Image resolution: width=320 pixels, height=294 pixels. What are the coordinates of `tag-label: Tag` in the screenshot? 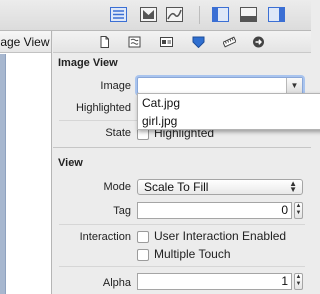 It's located at (122, 211).